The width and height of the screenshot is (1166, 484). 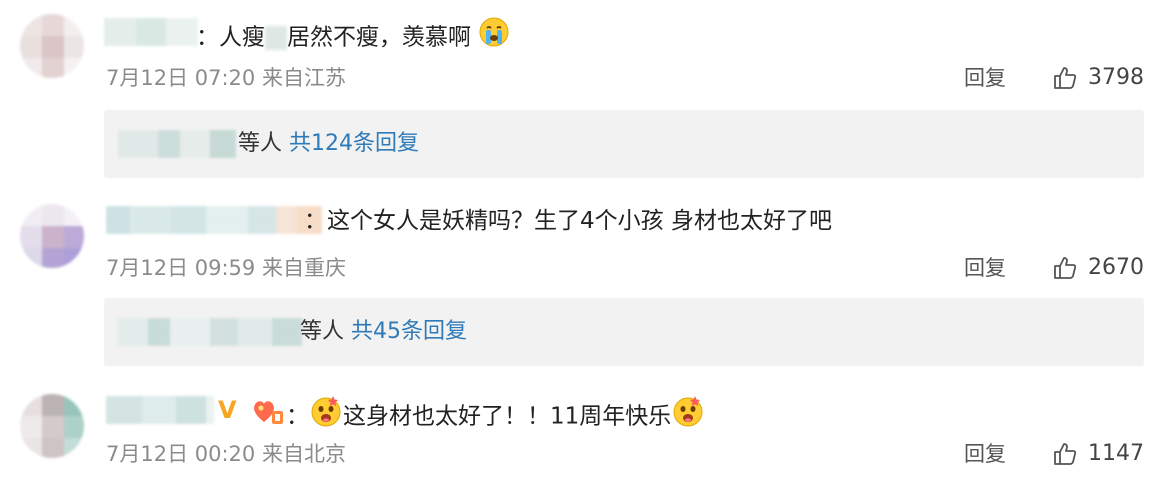 I want to click on like-button: 1147, so click(x=1098, y=454).